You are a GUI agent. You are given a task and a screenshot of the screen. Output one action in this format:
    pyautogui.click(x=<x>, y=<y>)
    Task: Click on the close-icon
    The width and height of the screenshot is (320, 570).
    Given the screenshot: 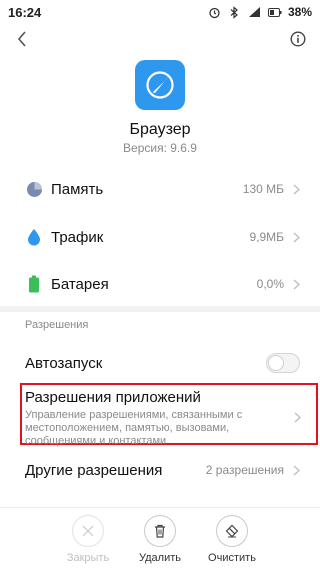 What is the action you would take?
    pyautogui.click(x=88, y=531)
    